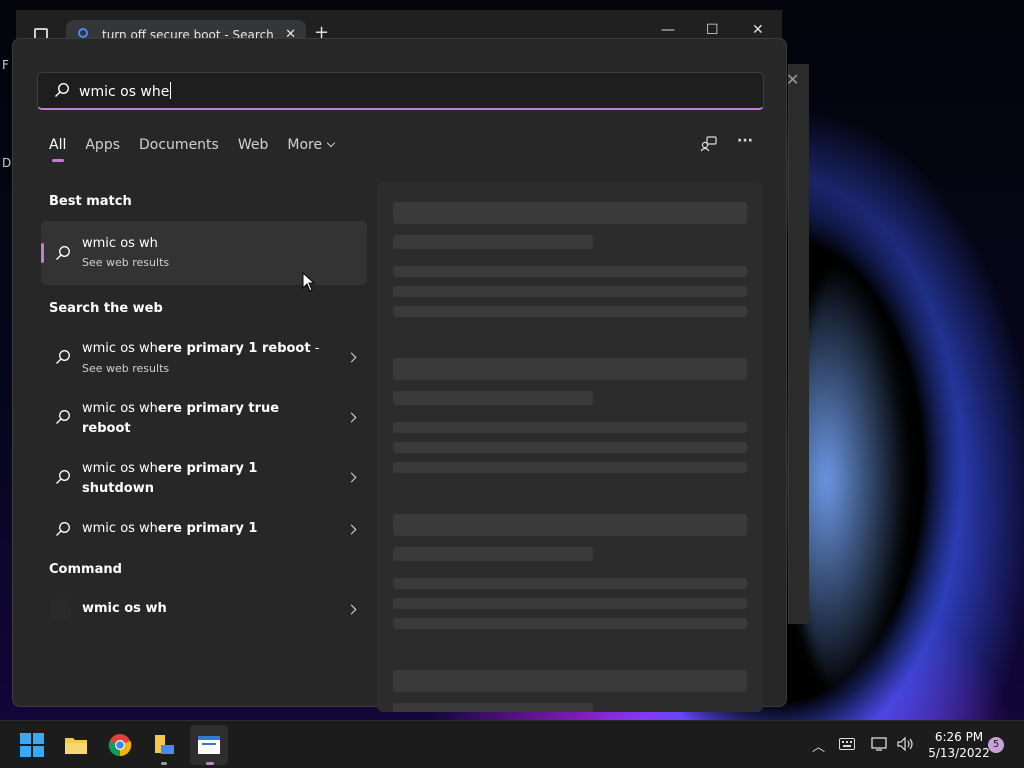 This screenshot has width=1024, height=768. Describe the element at coordinates (164, 745) in the screenshot. I see `file-manager-icon` at that location.